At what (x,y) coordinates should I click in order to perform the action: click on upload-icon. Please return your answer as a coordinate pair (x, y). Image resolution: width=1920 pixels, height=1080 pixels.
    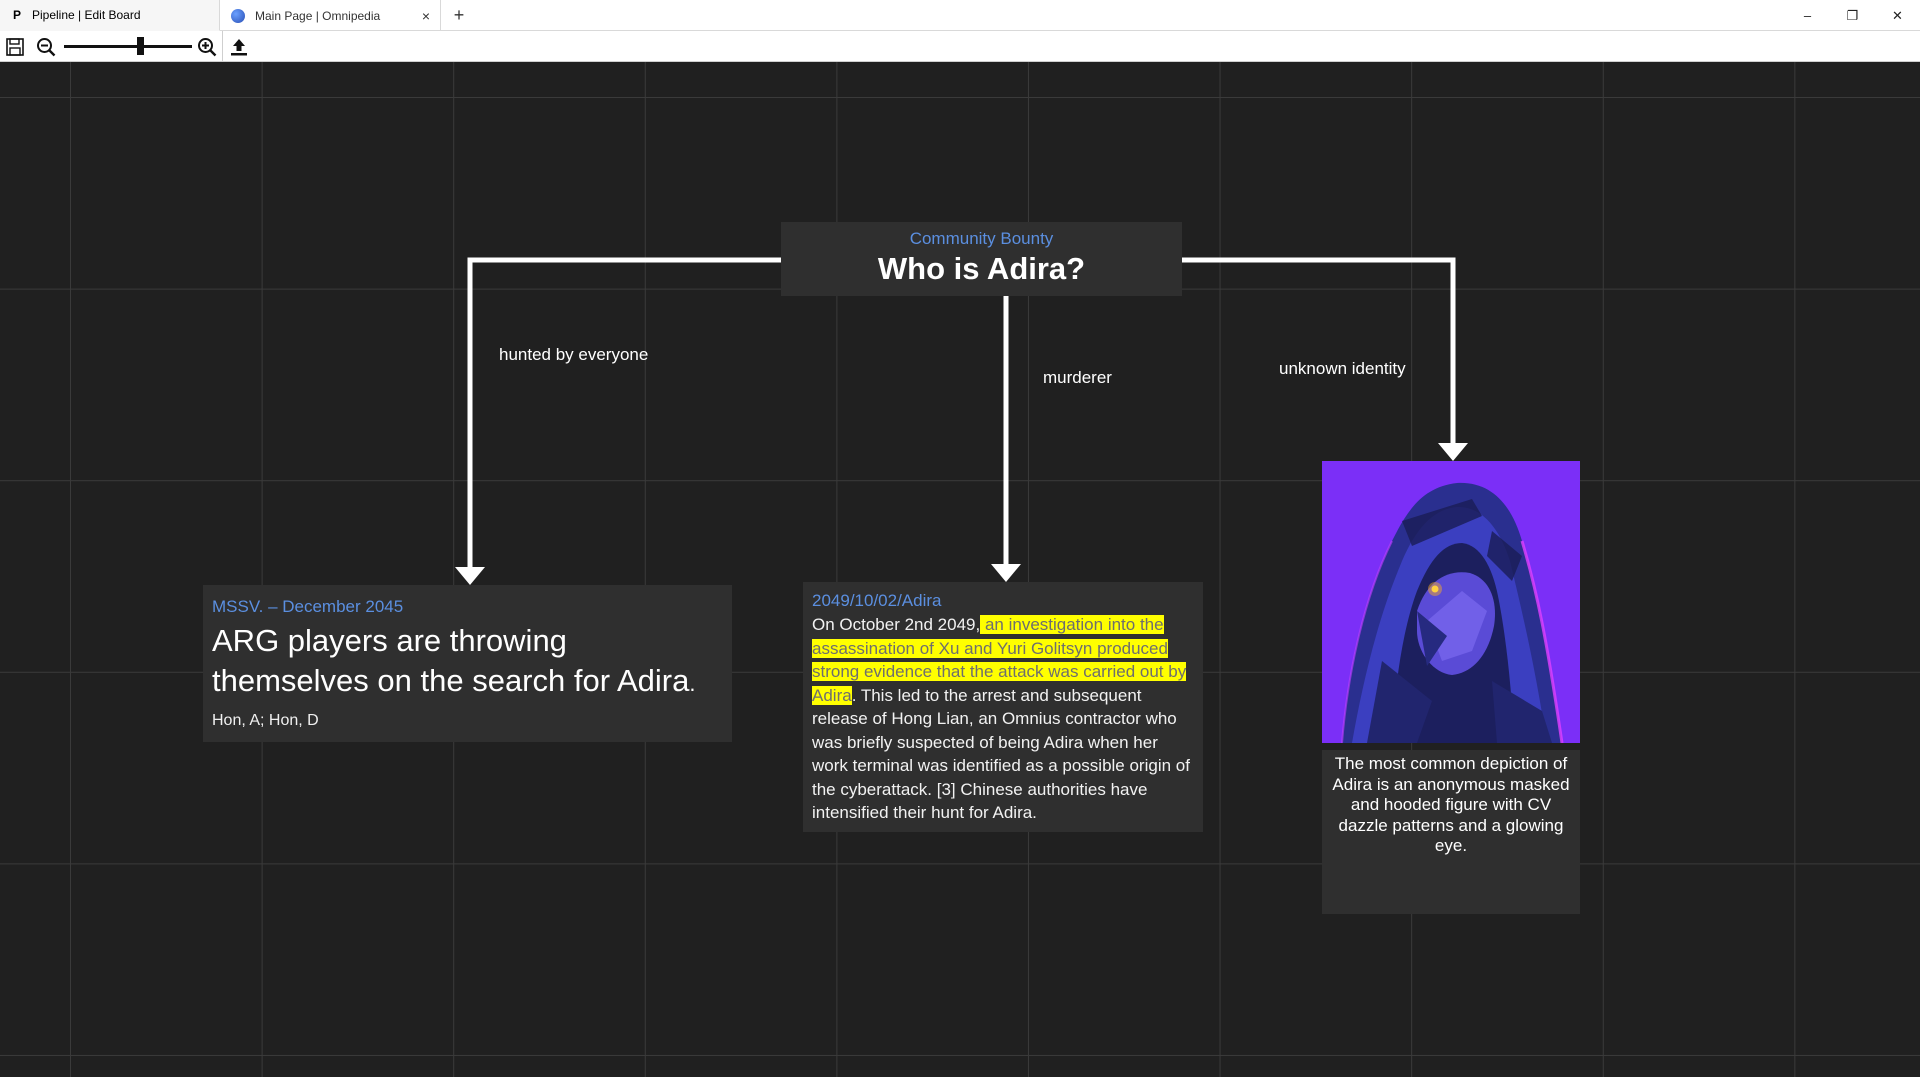
    Looking at the image, I should click on (239, 47).